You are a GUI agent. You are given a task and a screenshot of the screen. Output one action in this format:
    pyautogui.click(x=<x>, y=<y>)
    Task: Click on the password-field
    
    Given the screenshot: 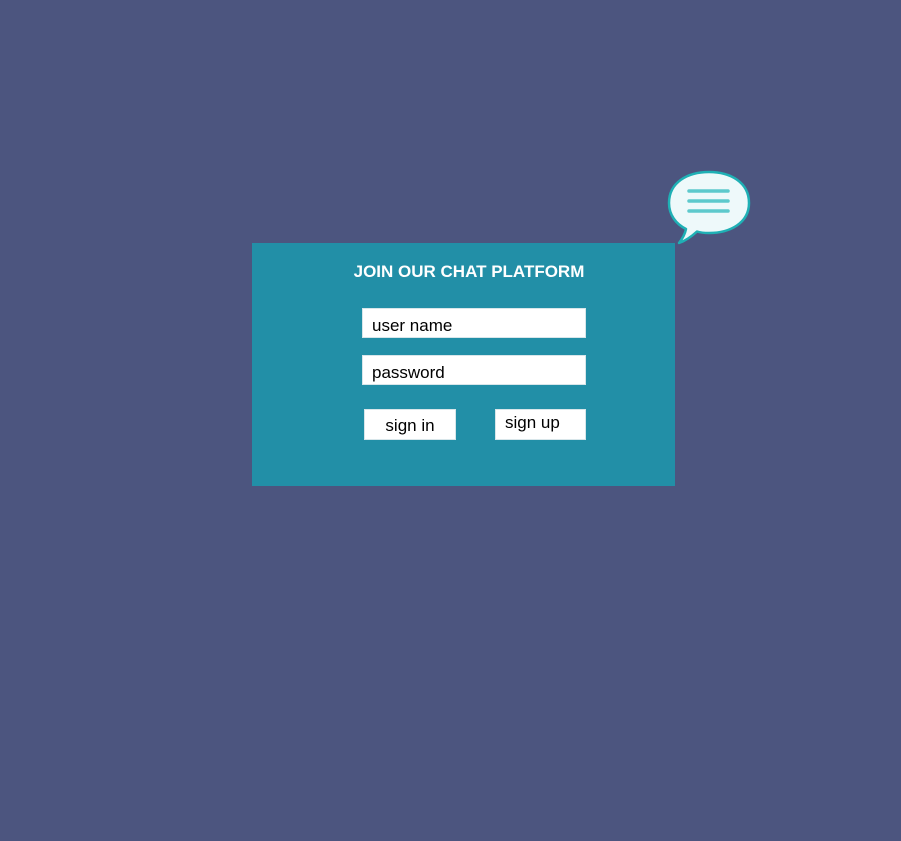 What is the action you would take?
    pyautogui.click(x=474, y=370)
    